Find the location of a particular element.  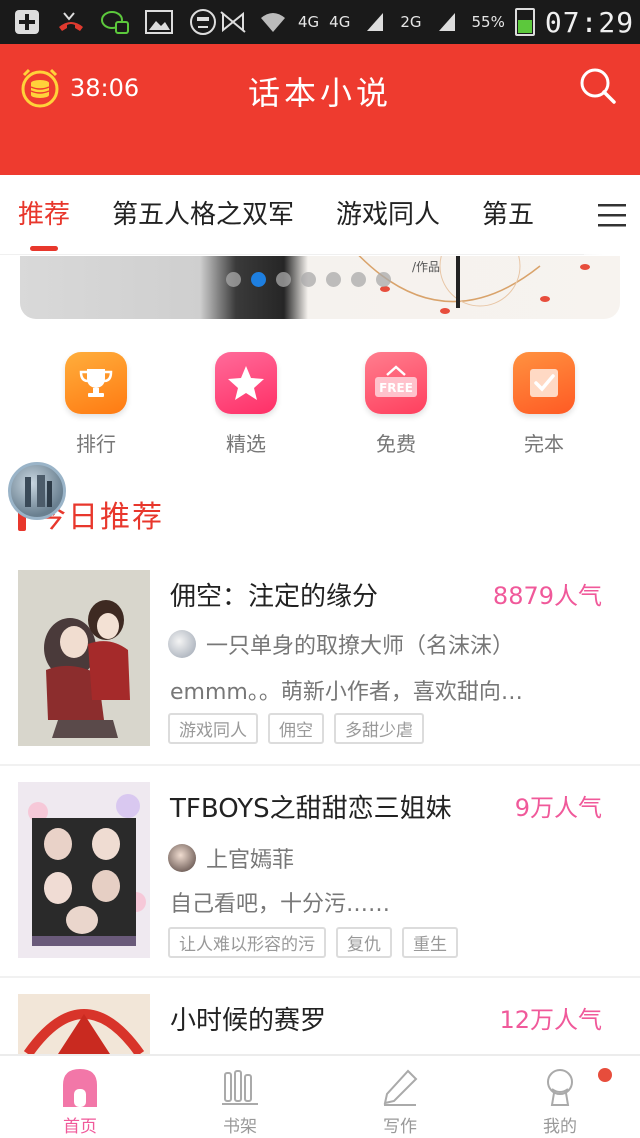

book-tag: 佣空 is located at coordinates (296, 728).